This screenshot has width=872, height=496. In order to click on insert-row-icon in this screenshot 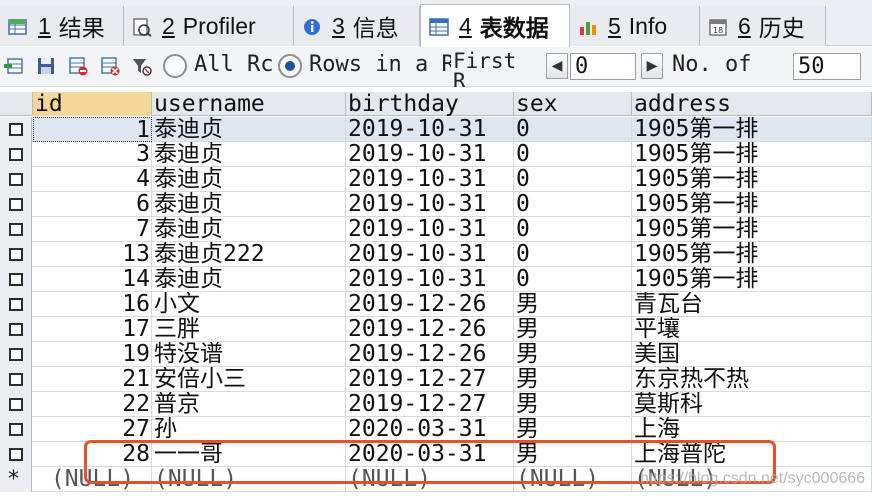, I will do `click(14, 66)`.